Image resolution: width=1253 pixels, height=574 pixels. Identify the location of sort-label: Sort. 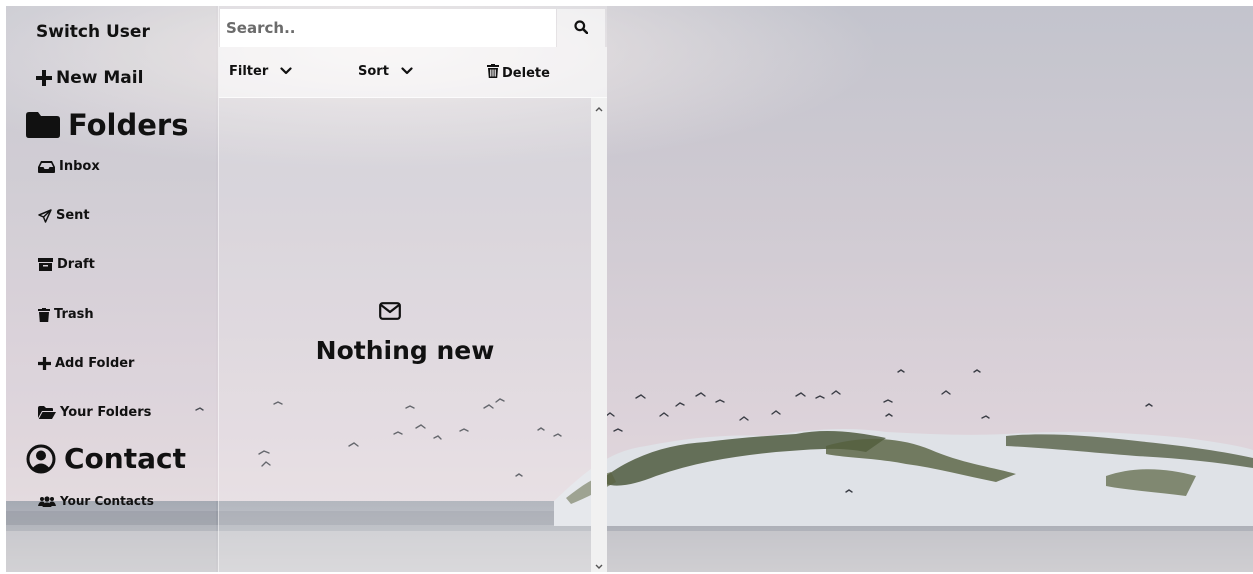
(373, 71).